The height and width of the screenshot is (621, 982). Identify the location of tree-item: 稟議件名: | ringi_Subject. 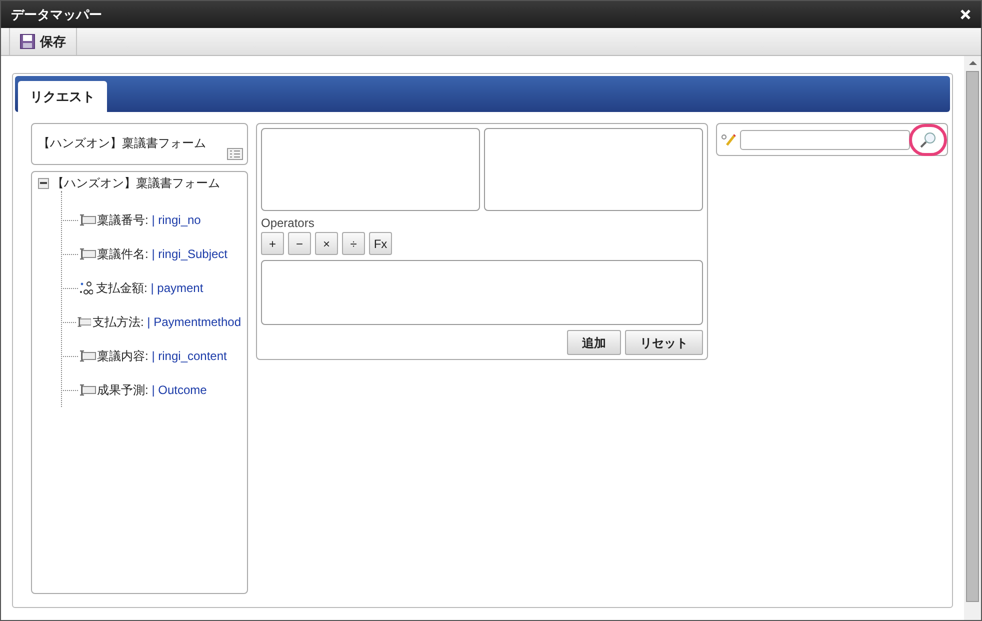
(162, 254).